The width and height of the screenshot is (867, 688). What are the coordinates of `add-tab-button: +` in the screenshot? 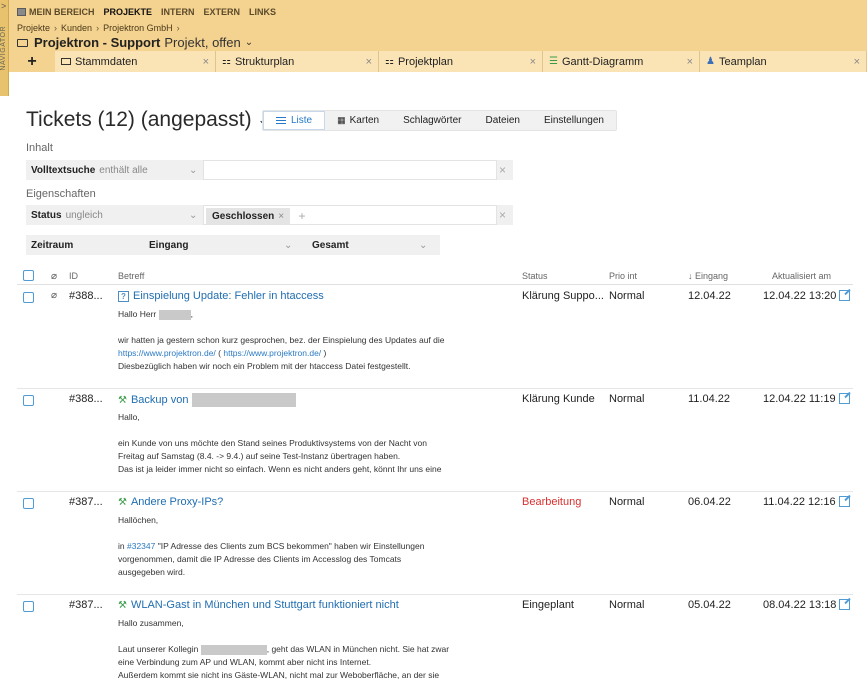 It's located at (32, 61).